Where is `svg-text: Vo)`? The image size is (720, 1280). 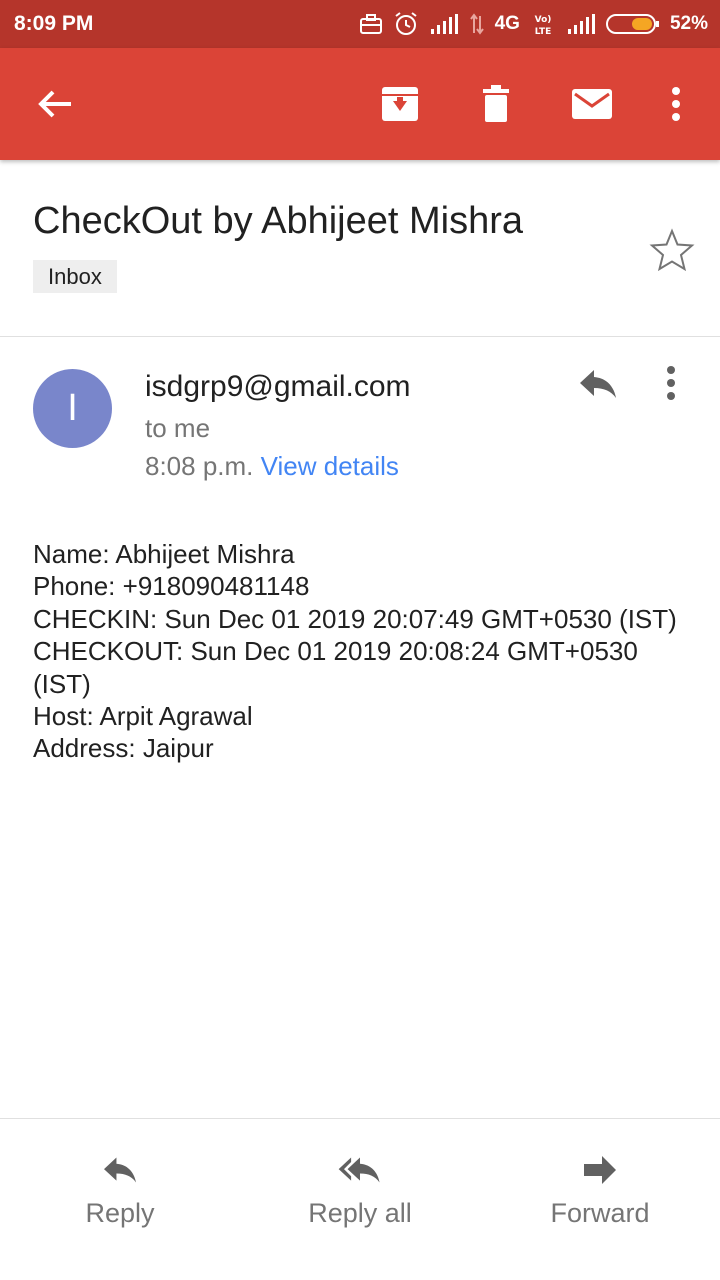 svg-text: Vo) is located at coordinates (543, 20).